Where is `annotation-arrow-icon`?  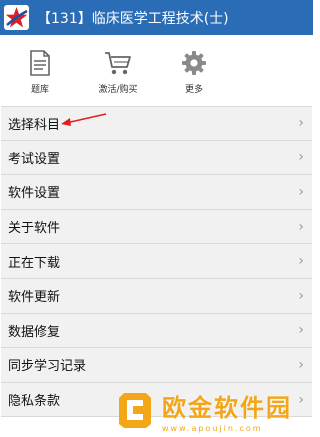 annotation-arrow-icon is located at coordinates (84, 119).